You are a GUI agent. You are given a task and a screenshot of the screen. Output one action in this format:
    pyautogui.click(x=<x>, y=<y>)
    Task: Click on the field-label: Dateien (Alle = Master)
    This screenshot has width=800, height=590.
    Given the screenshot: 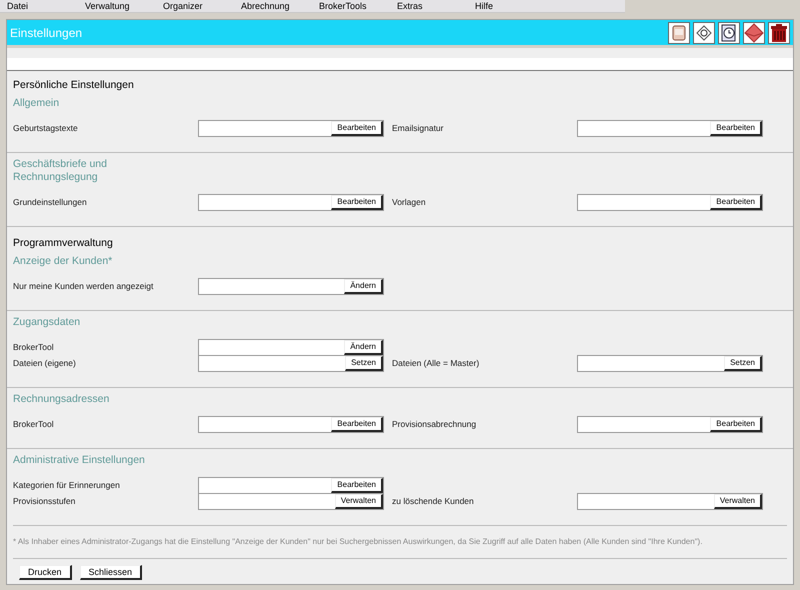 What is the action you would take?
    pyautogui.click(x=436, y=363)
    